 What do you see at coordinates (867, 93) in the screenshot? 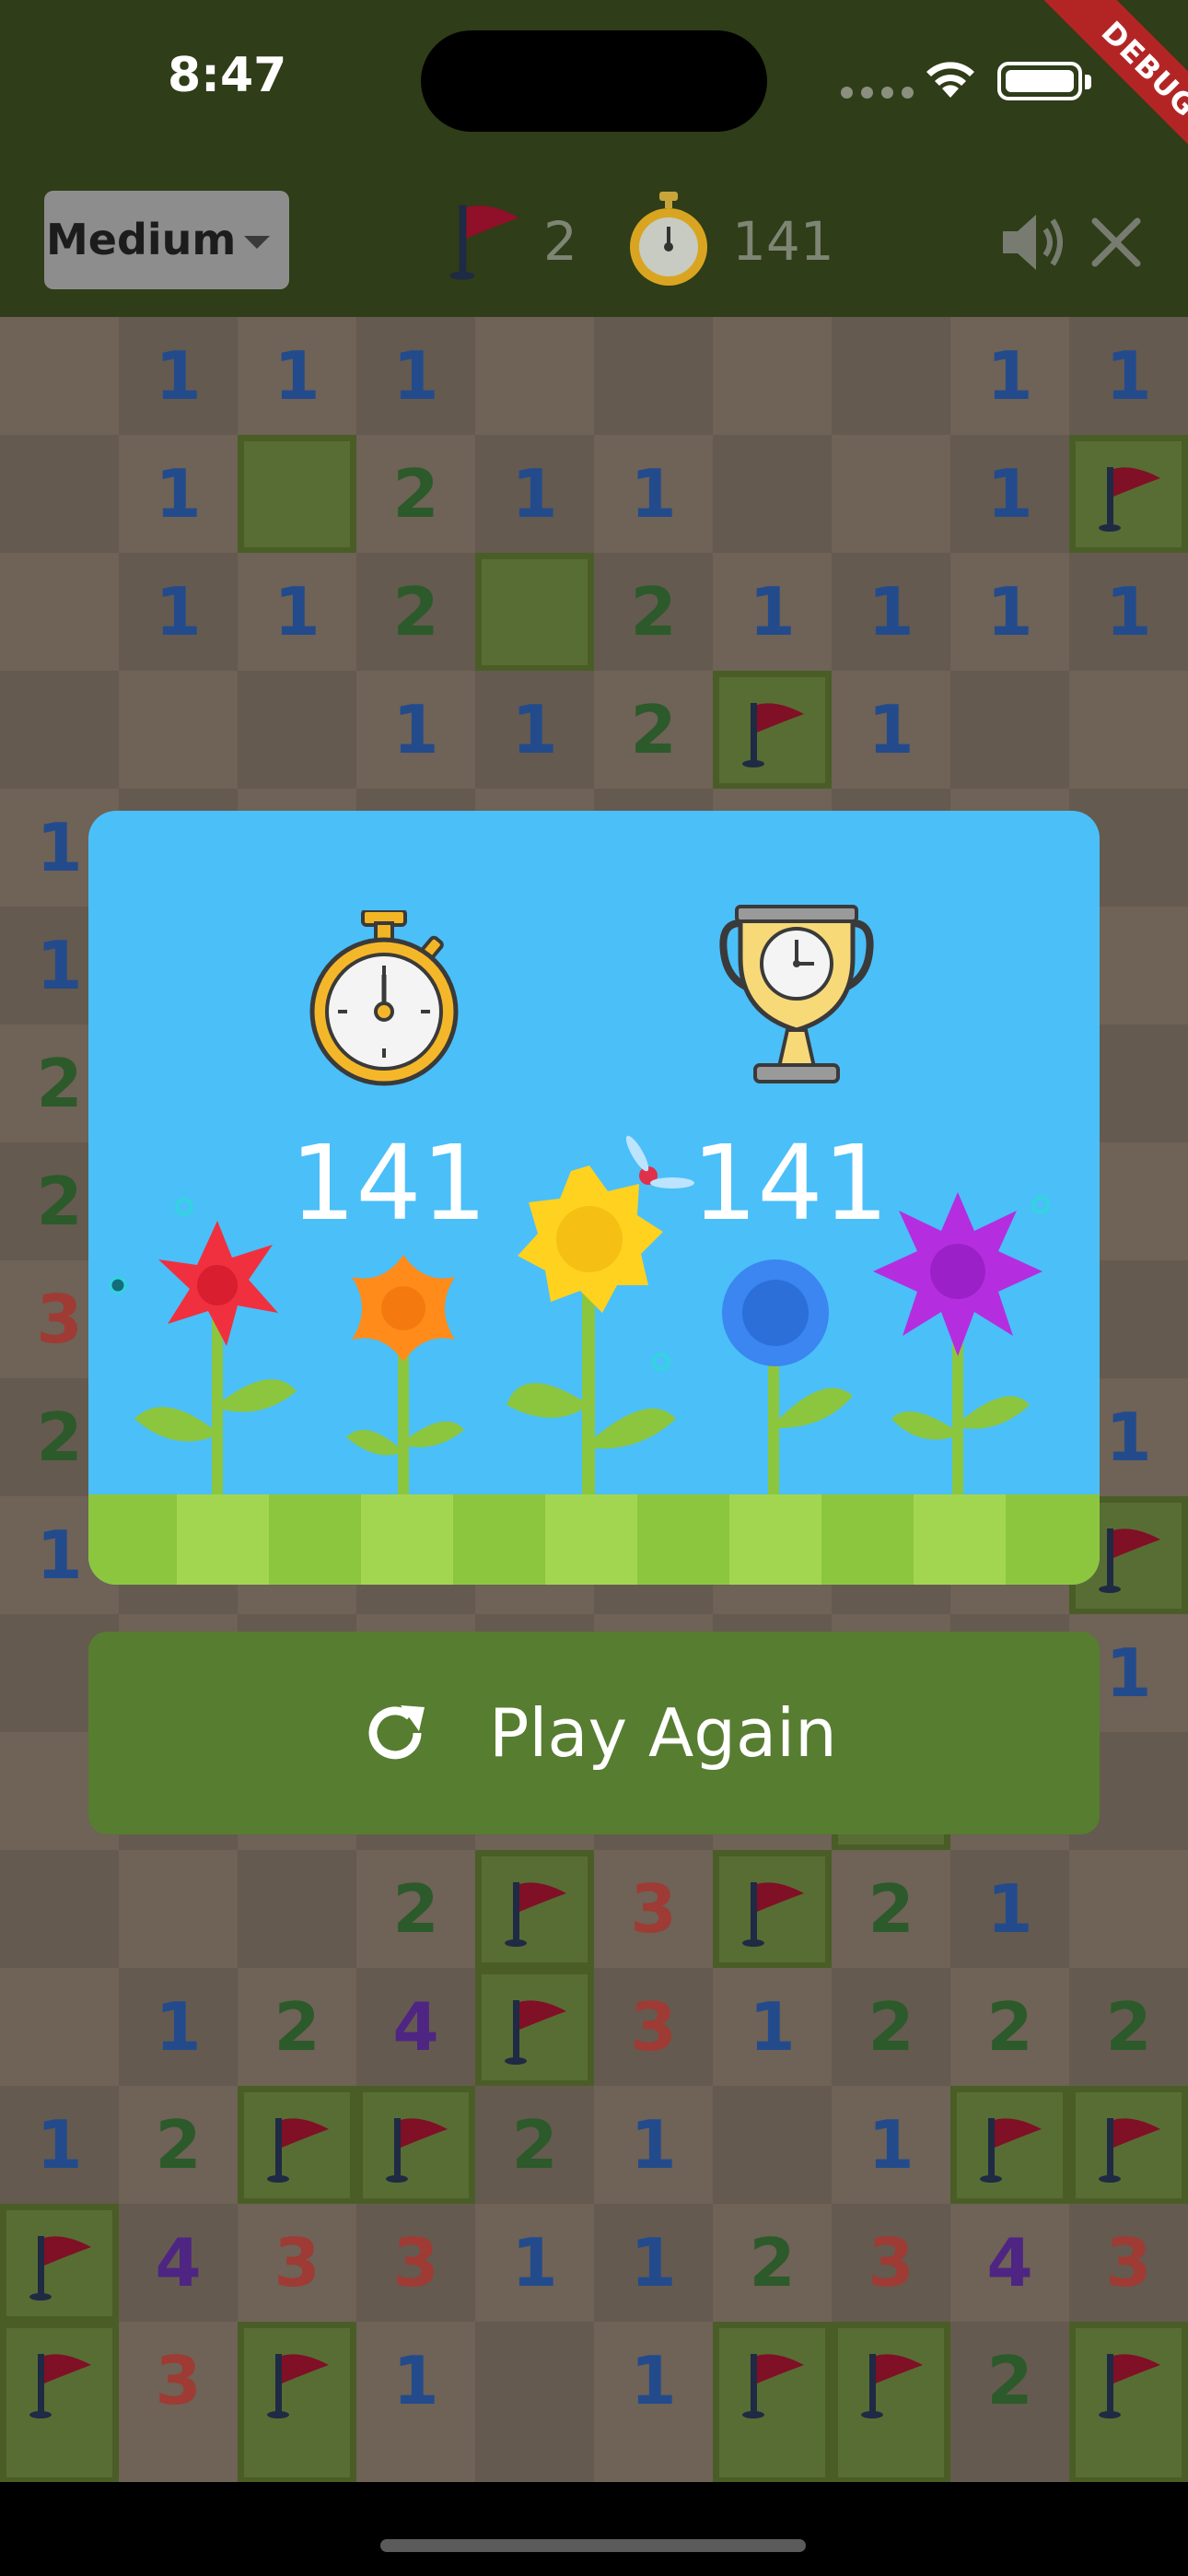
I see `signal-dot` at bounding box center [867, 93].